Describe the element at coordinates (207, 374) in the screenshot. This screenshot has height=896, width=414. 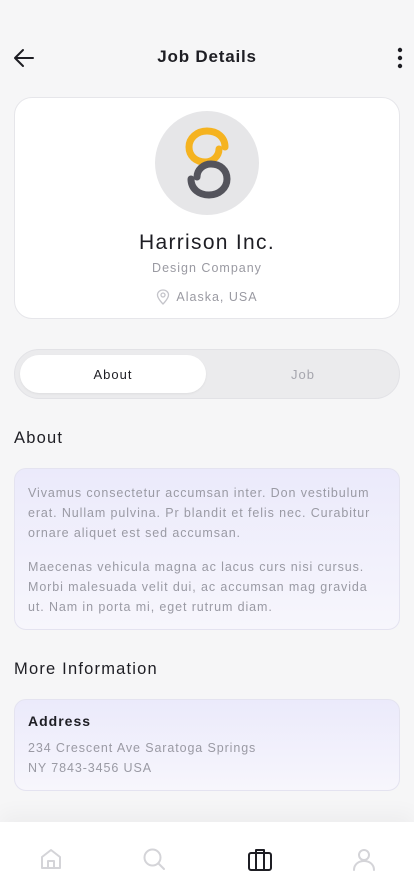
I see `tab-switcher: About Job` at that location.